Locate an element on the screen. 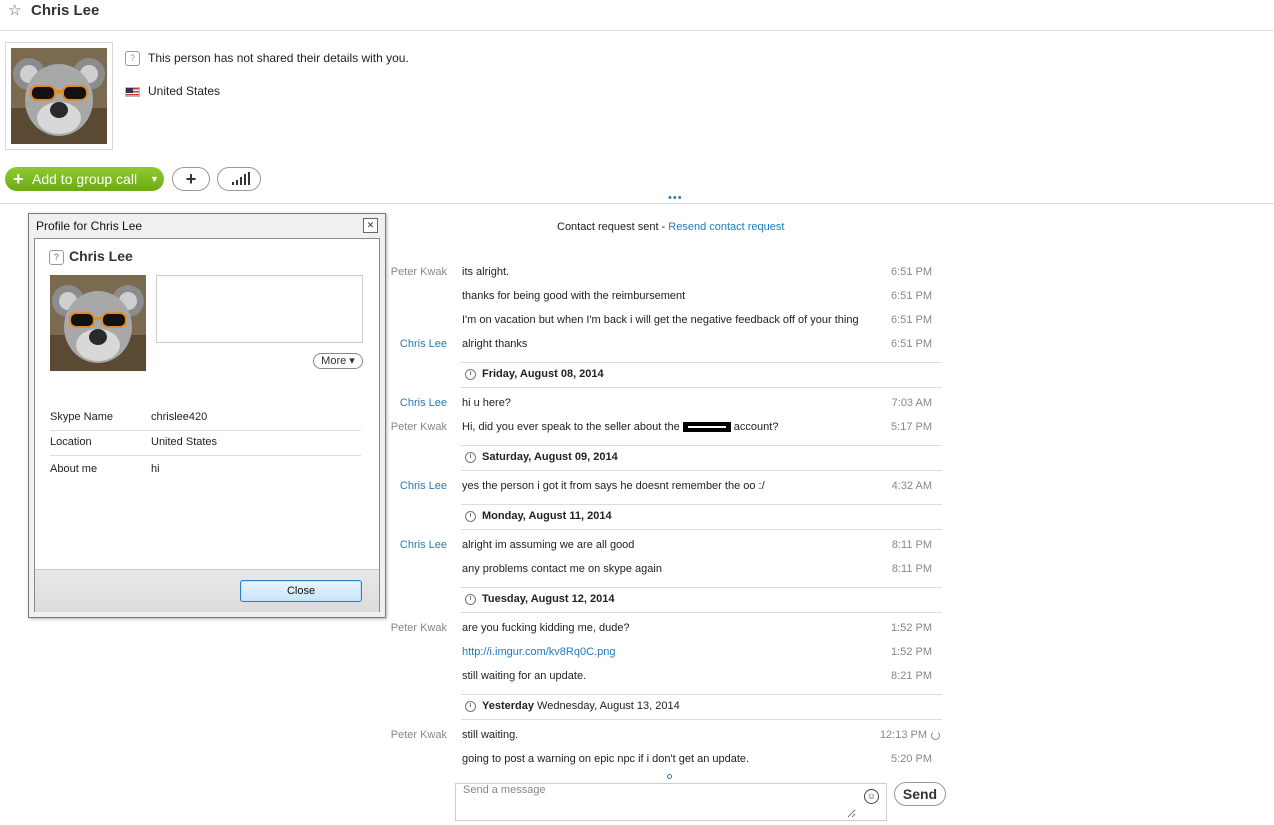  day-separator: Tuesday, August 12, 2014 is located at coordinates (701, 600).